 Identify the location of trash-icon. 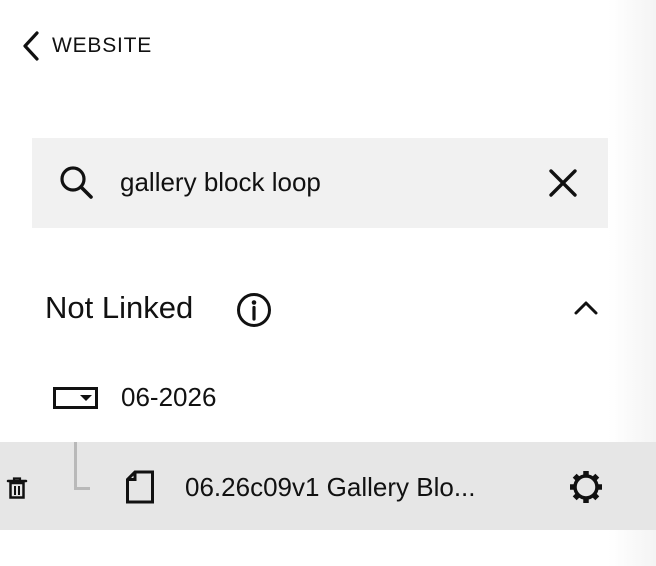
(17, 490).